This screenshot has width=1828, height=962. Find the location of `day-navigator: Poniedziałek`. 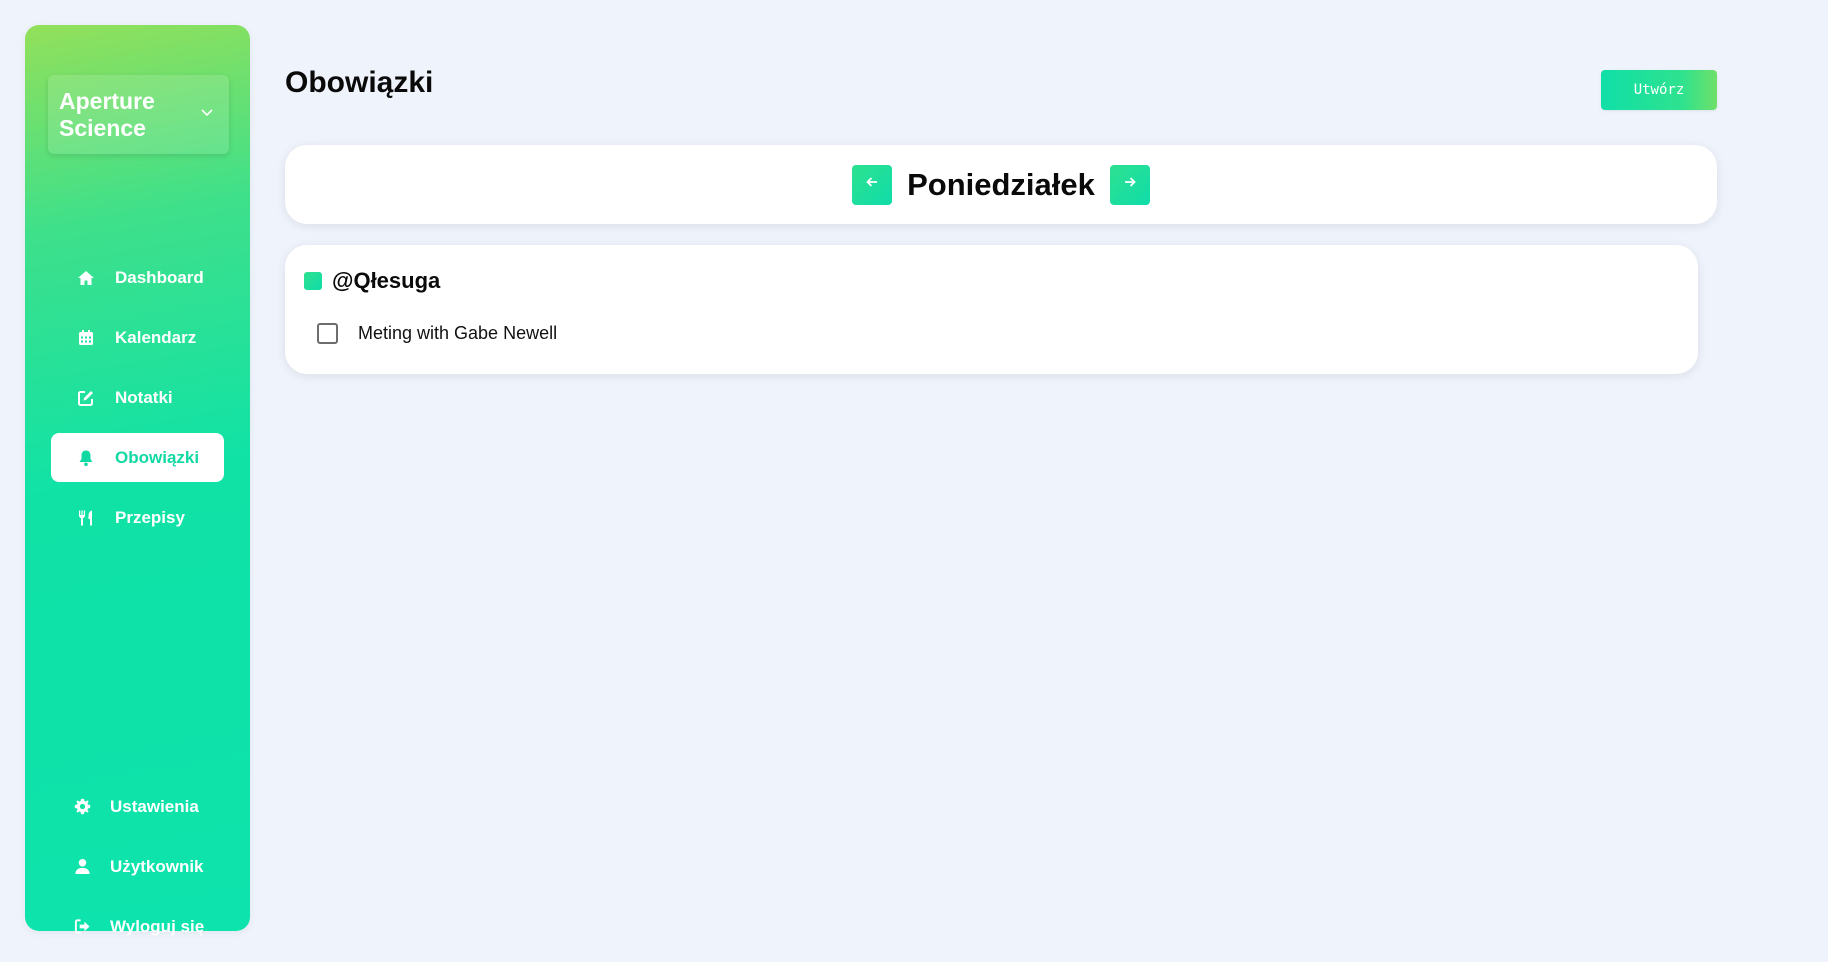

day-navigator: Poniedziałek is located at coordinates (1001, 184).